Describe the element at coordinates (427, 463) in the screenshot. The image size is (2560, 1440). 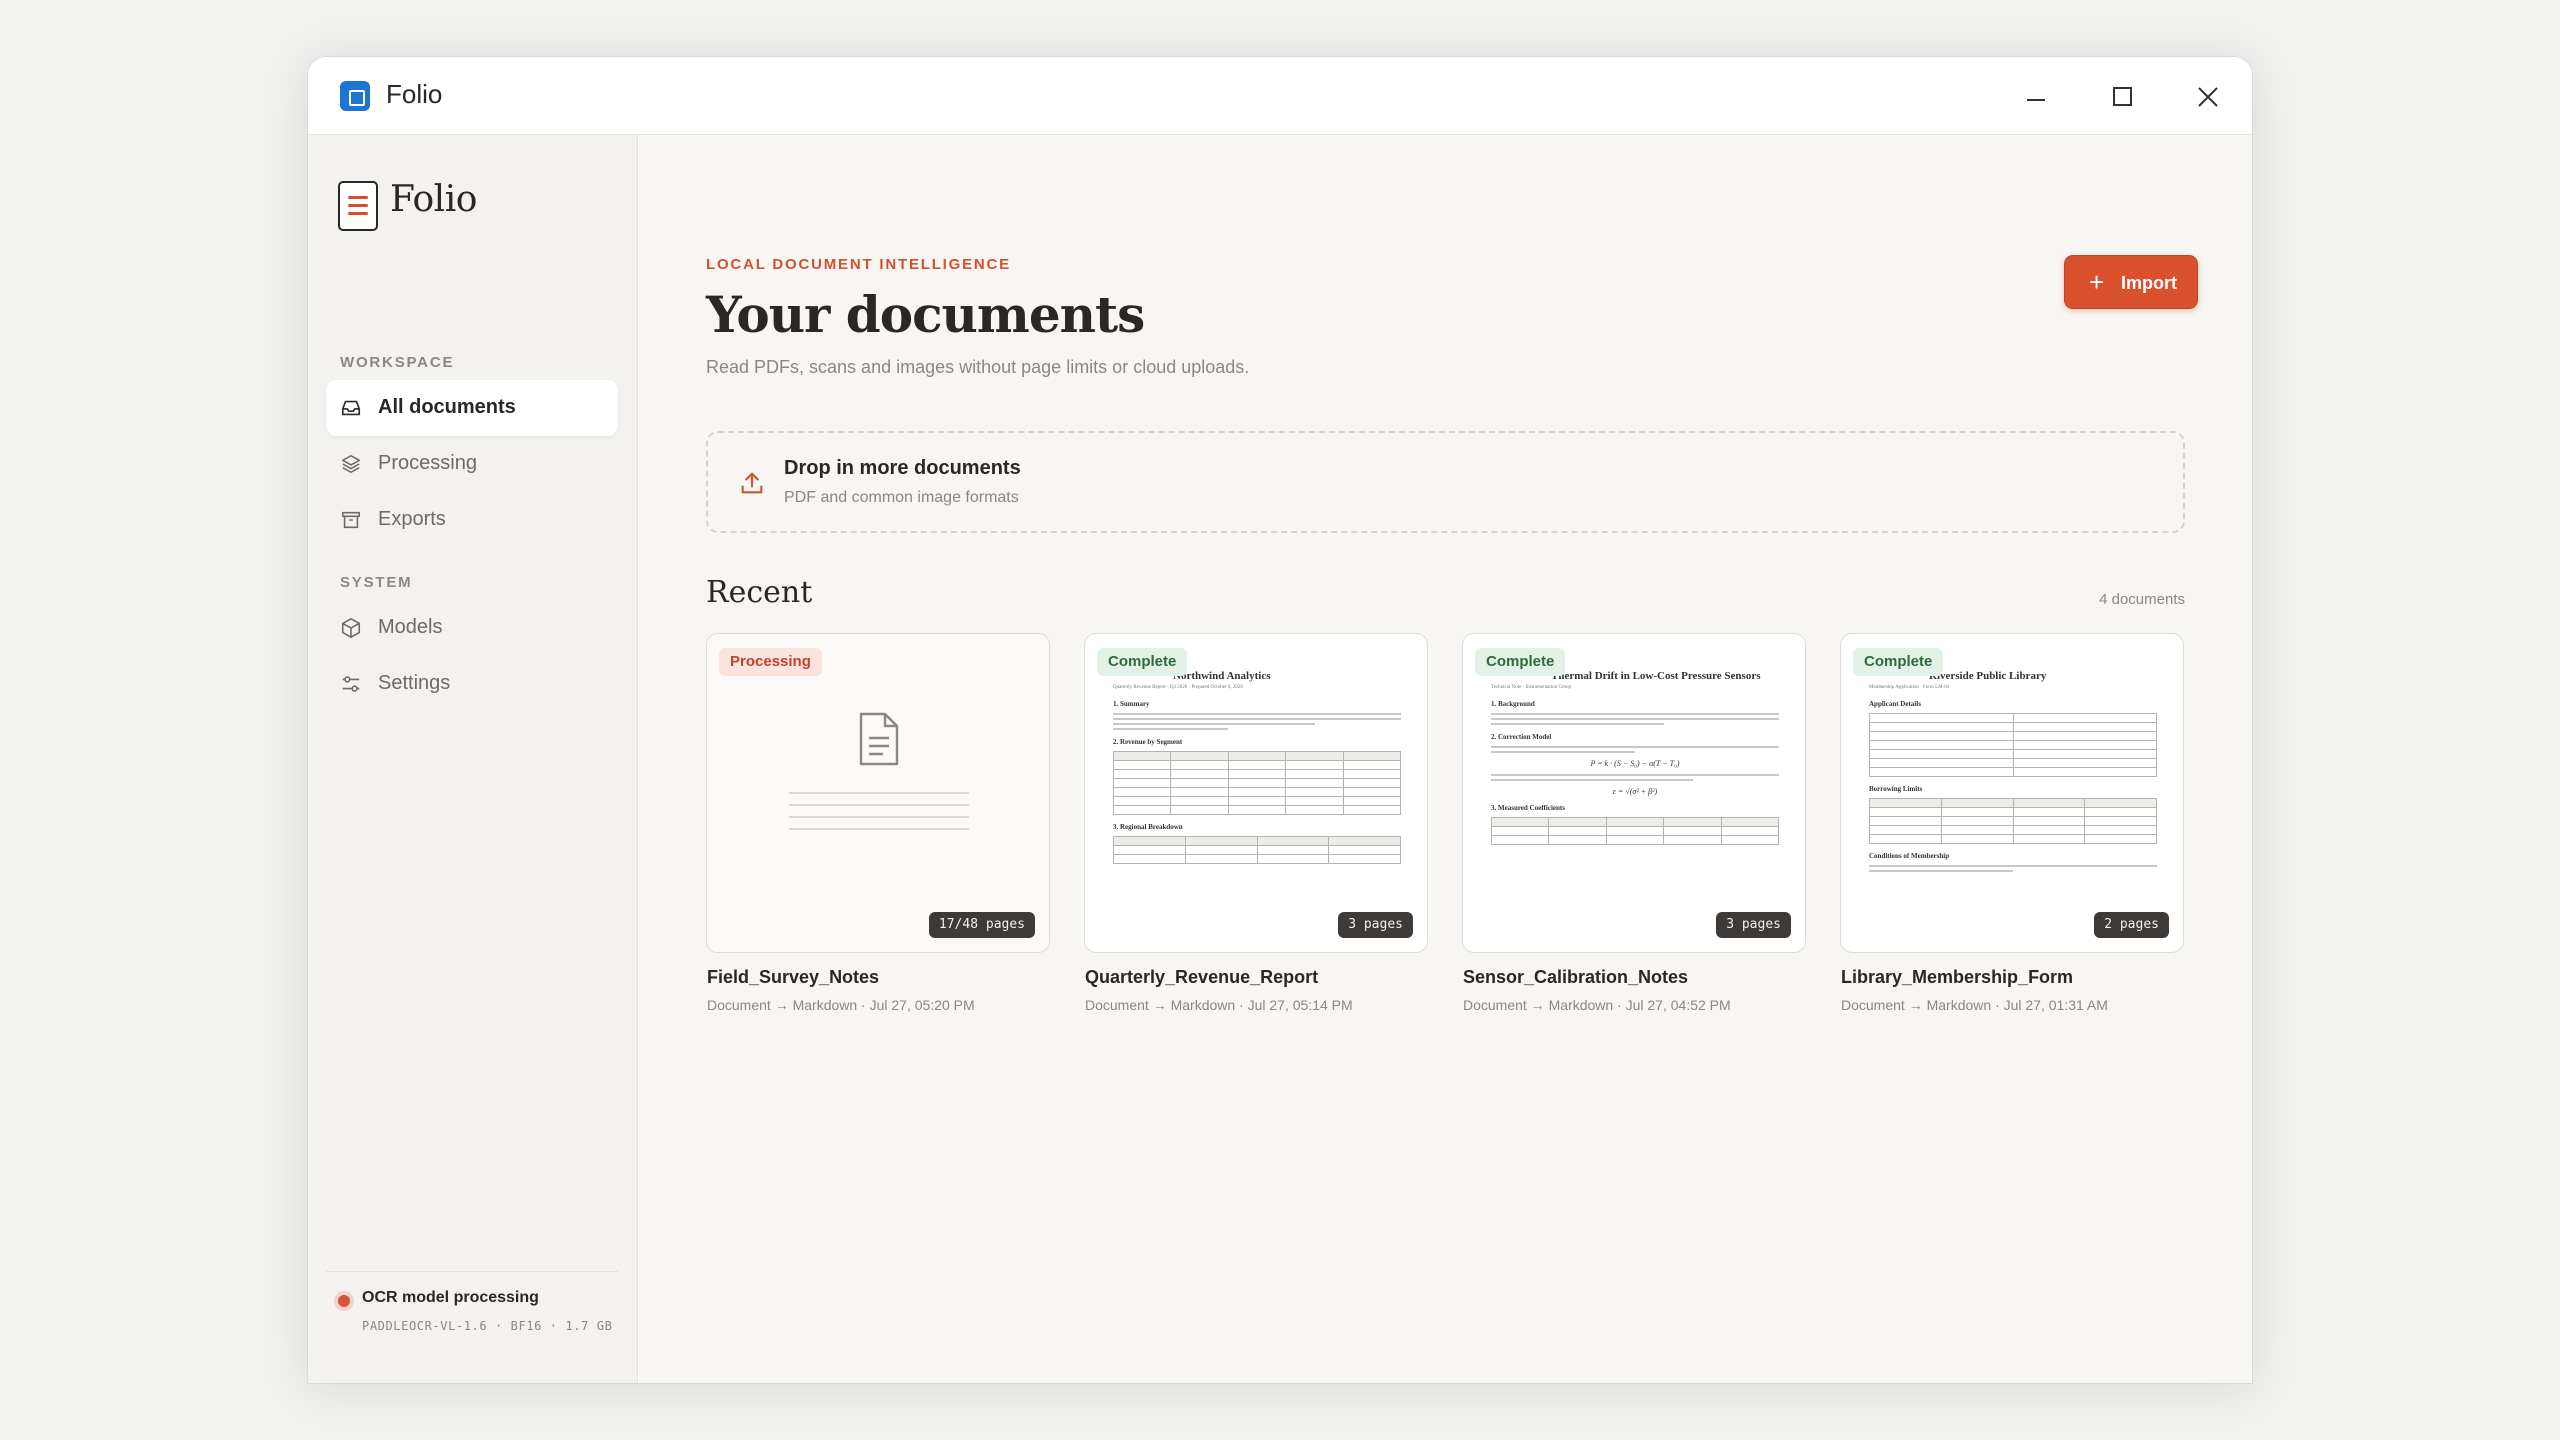
I see `sidebar-item-label: Processing` at that location.